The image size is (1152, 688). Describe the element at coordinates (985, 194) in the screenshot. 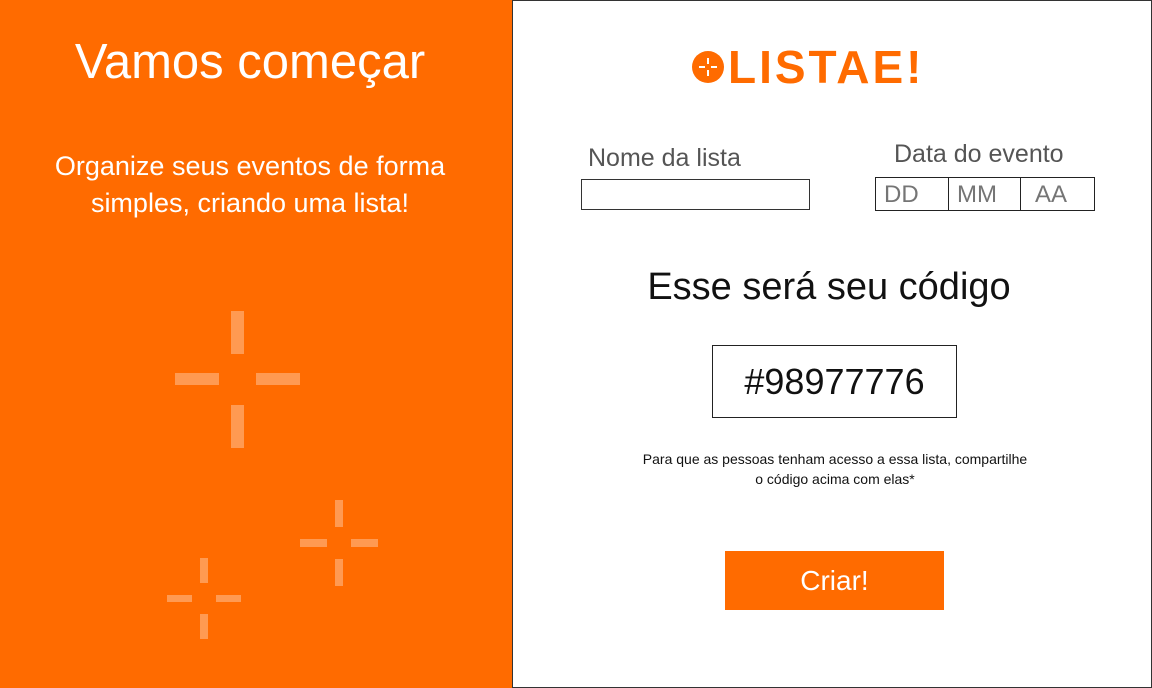

I see `event-month-input` at that location.